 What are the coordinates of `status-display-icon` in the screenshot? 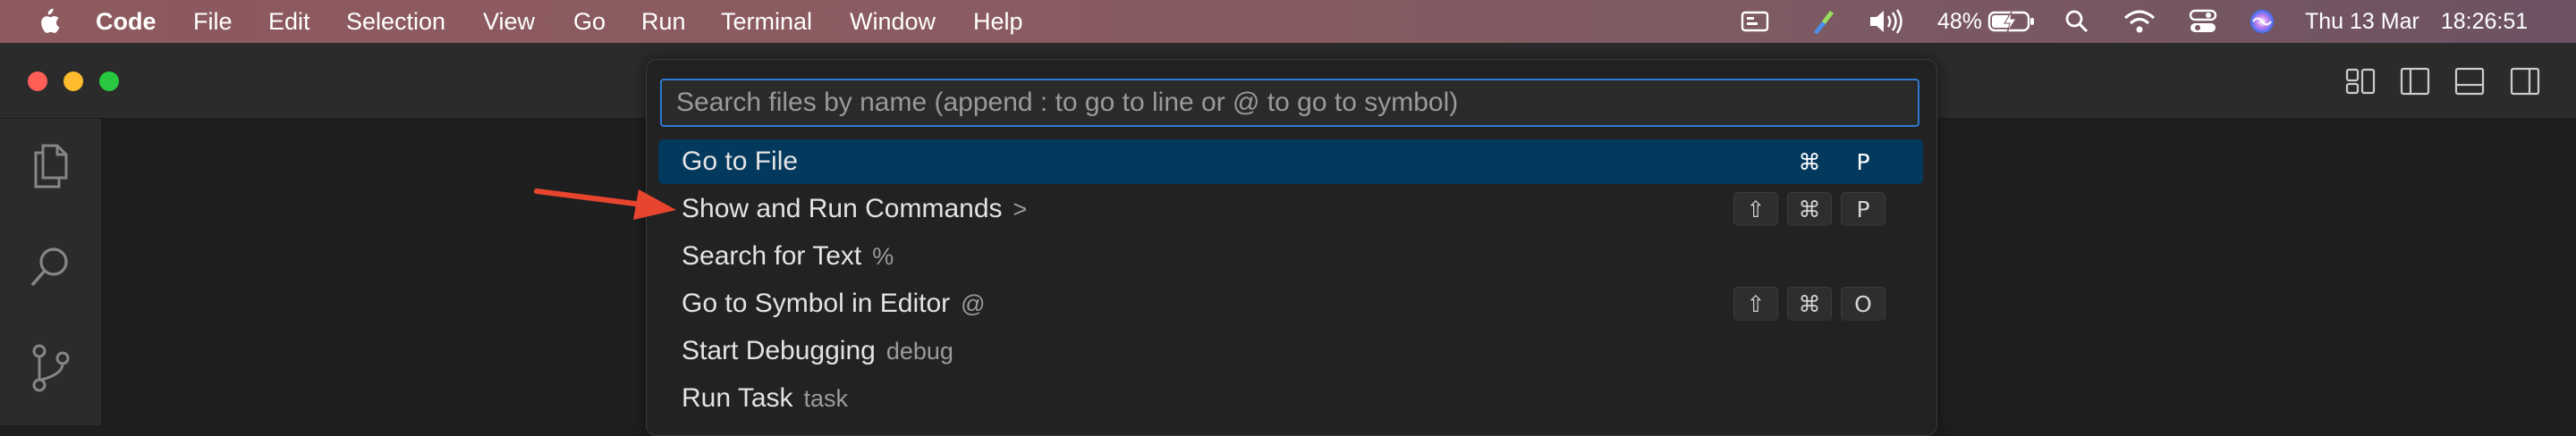 It's located at (1755, 21).